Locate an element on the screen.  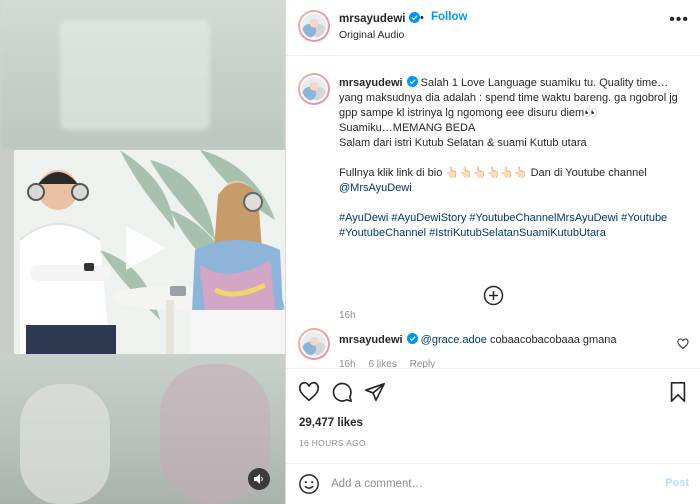
username-text: mrsayudewi is located at coordinates (372, 19).